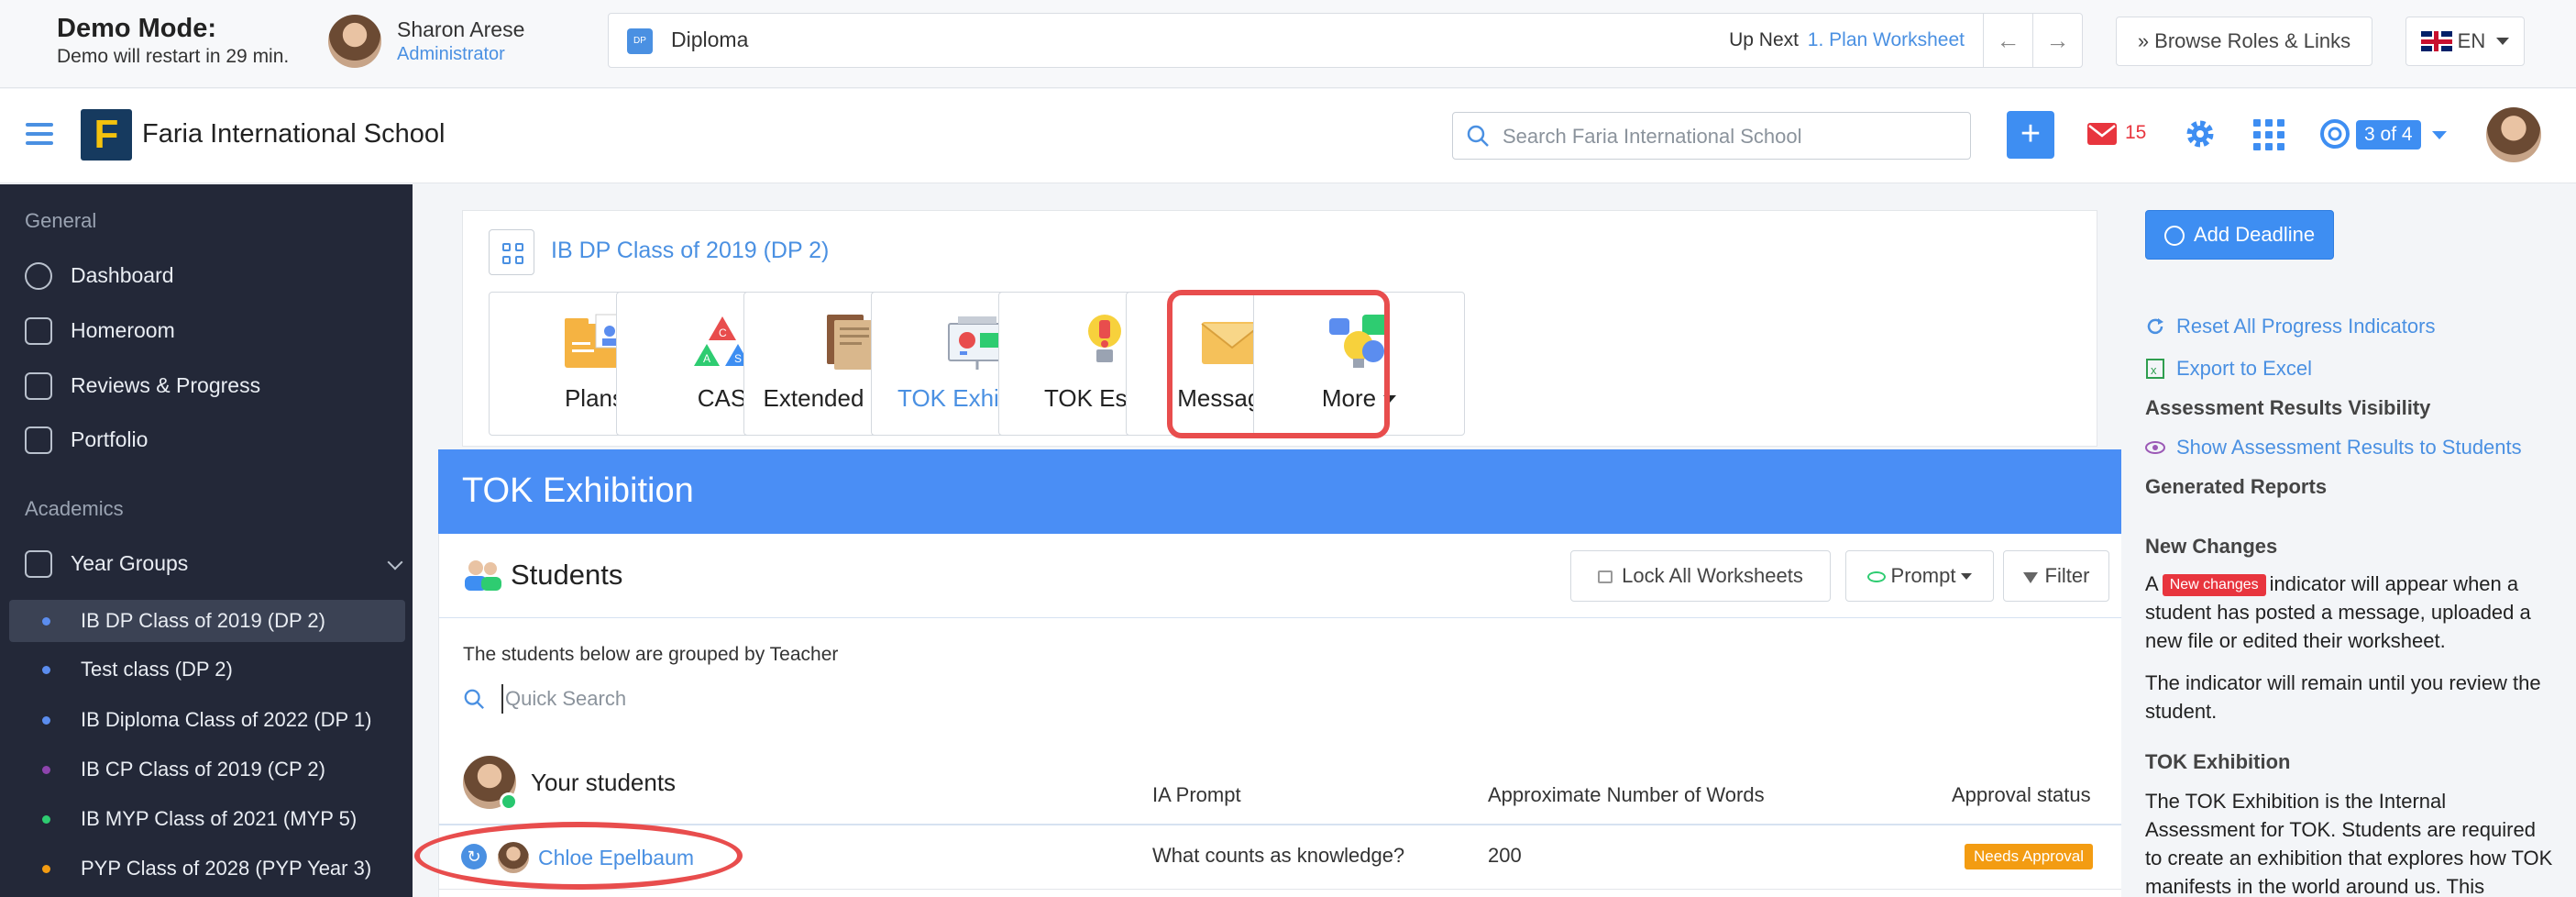  Describe the element at coordinates (723, 333) in the screenshot. I see `svg-text: C` at that location.